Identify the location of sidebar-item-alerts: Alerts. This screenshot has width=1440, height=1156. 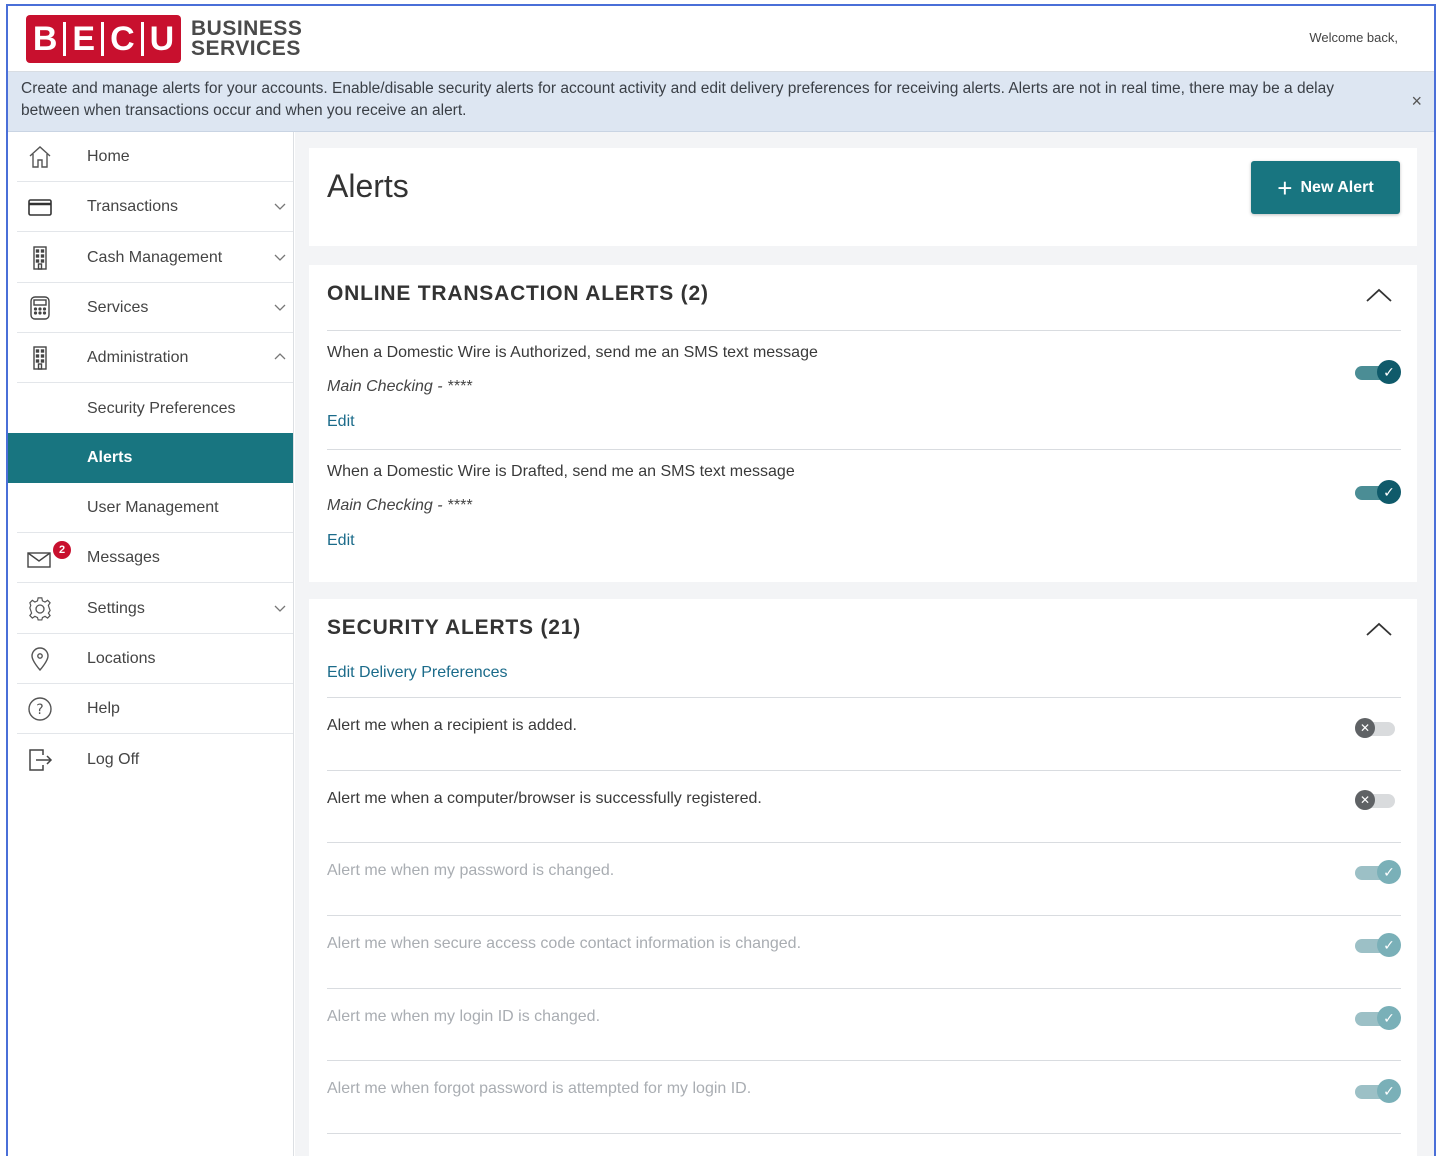
(150, 458).